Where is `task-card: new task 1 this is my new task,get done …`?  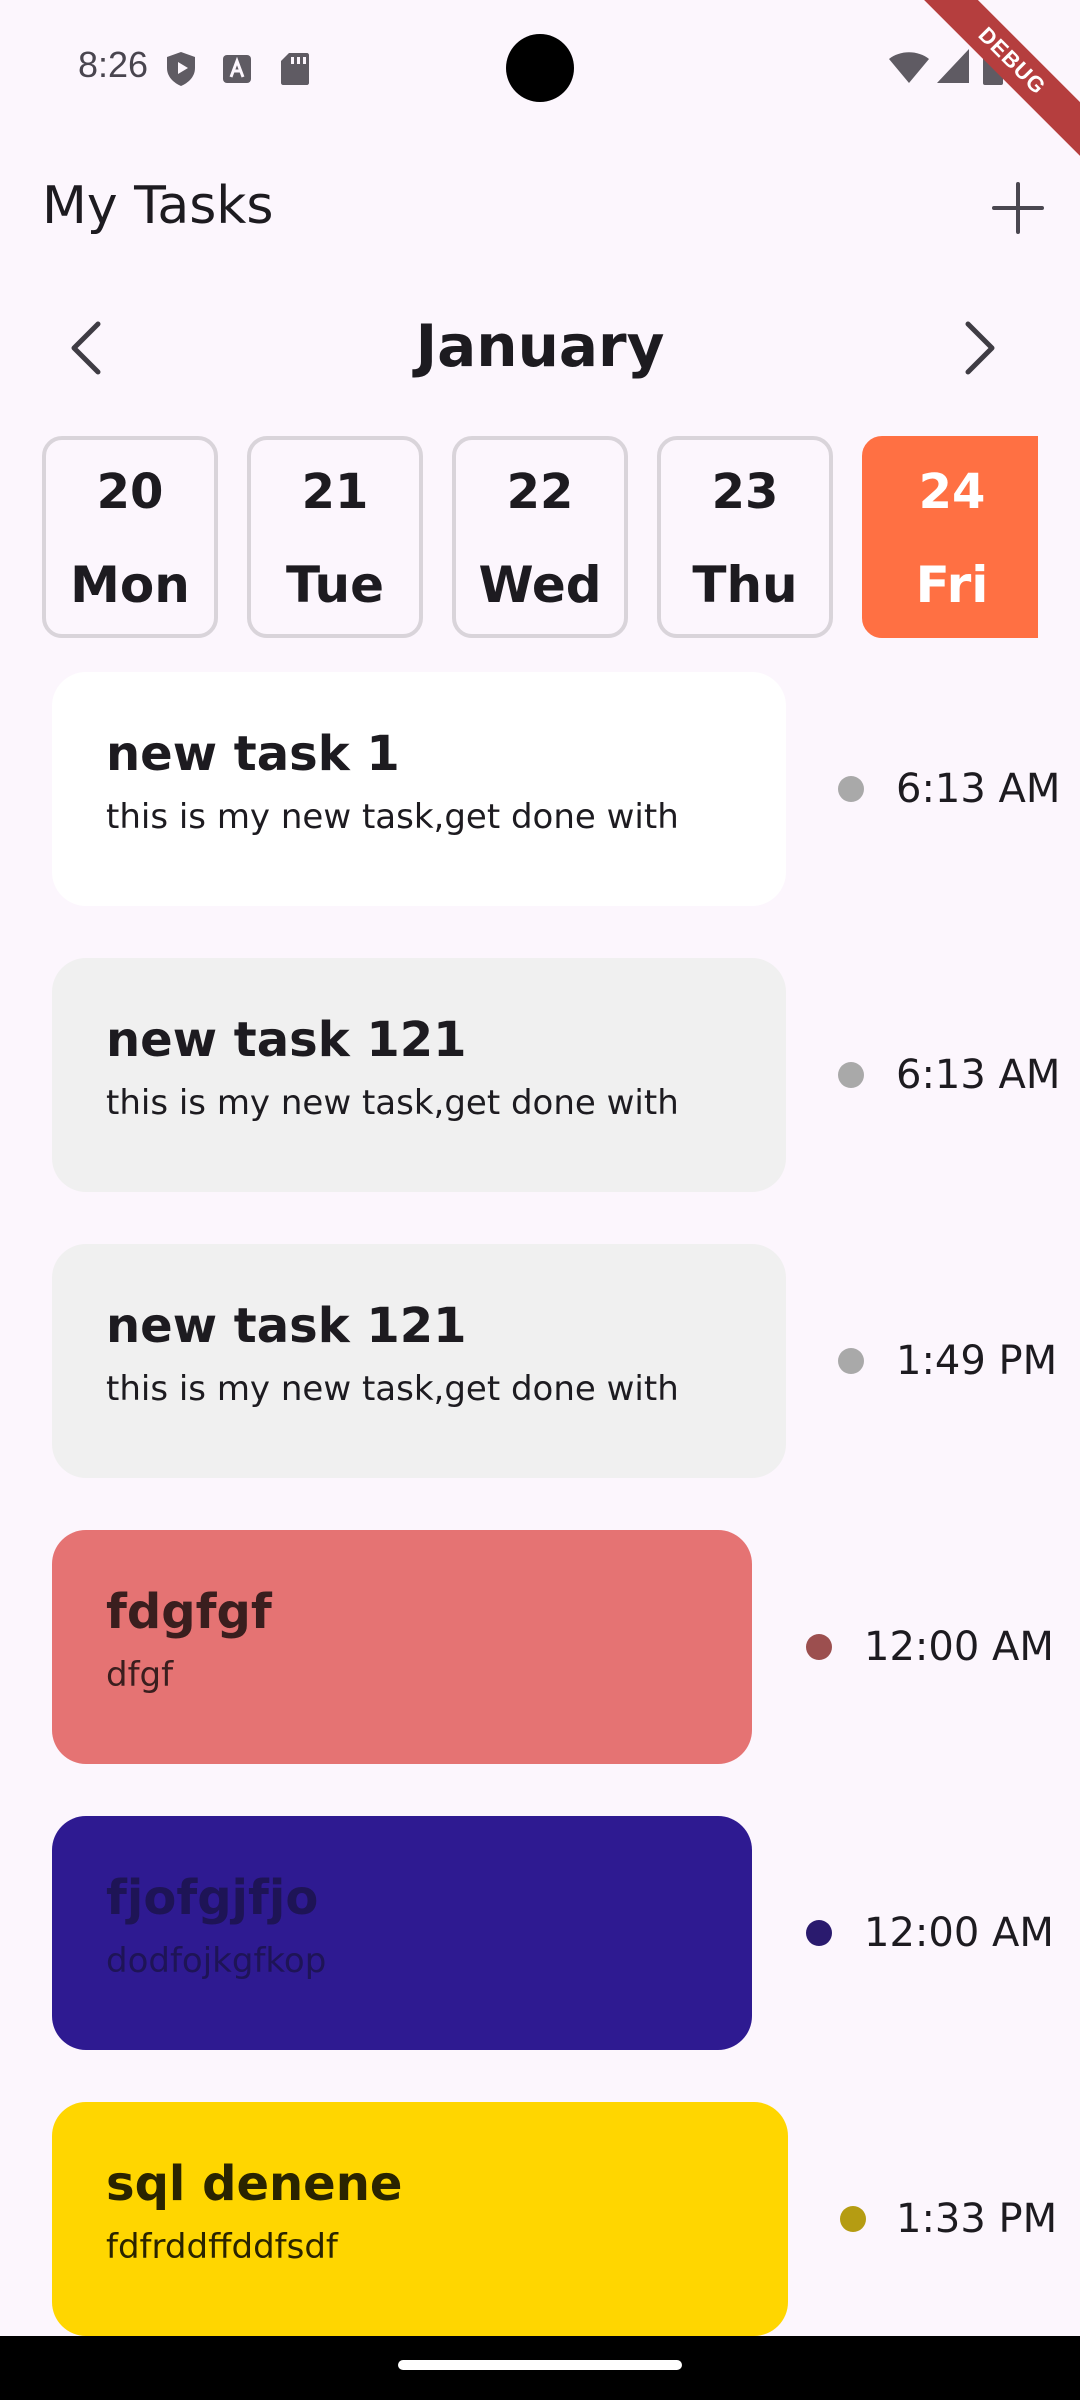 task-card: new task 1 this is my new task,get done … is located at coordinates (419, 789).